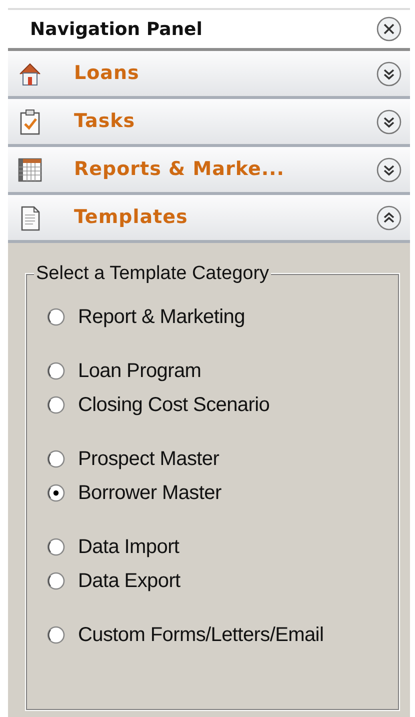 This screenshot has height=717, width=415. What do you see at coordinates (129, 547) in the screenshot?
I see `radio-label: Data Import` at bounding box center [129, 547].